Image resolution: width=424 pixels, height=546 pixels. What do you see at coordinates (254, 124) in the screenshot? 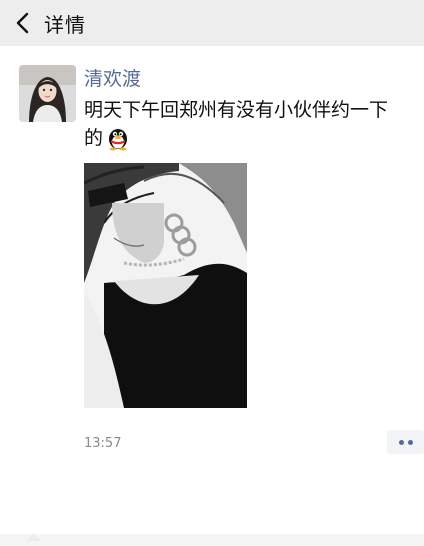
I see `post-text: 明天下午回郑州有没有小伙伴约一下 的` at bounding box center [254, 124].